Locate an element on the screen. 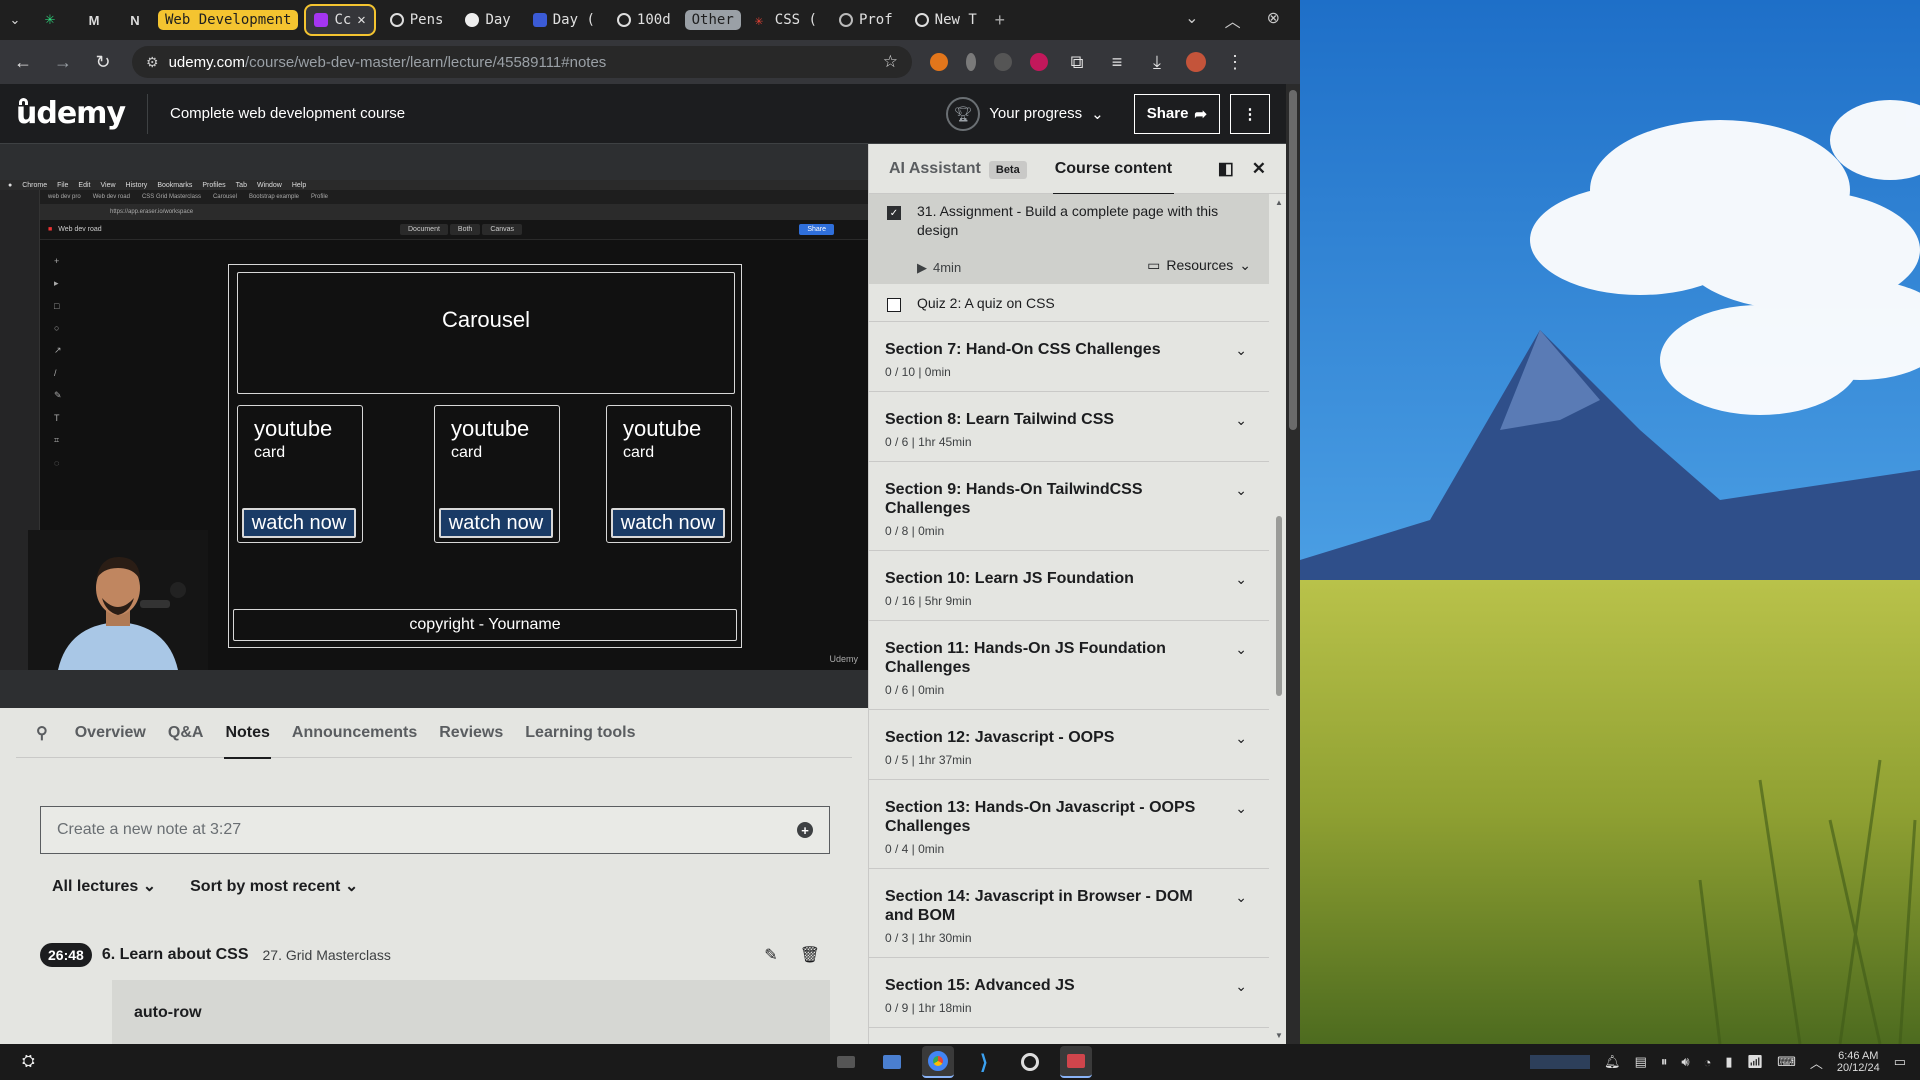 The height and width of the screenshot is (1080, 1920). tab-day-1: Day is located at coordinates (487, 20).